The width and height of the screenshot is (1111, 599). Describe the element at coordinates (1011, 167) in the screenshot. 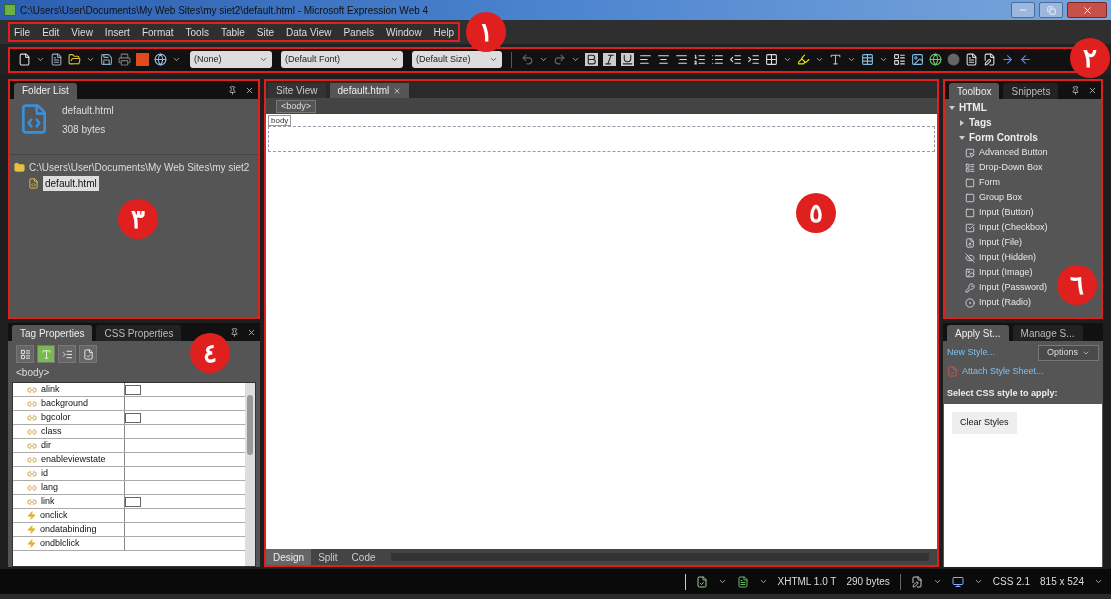

I see `toolbox-item: Drop-Down Box` at that location.